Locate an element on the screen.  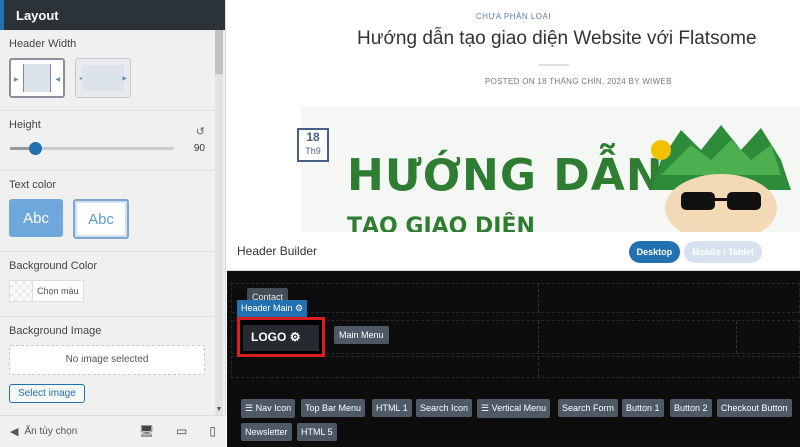
panel-footer: ◀ Ẩn tùy chọn 🖥 ▭ ▯ is located at coordinates (113, 431).